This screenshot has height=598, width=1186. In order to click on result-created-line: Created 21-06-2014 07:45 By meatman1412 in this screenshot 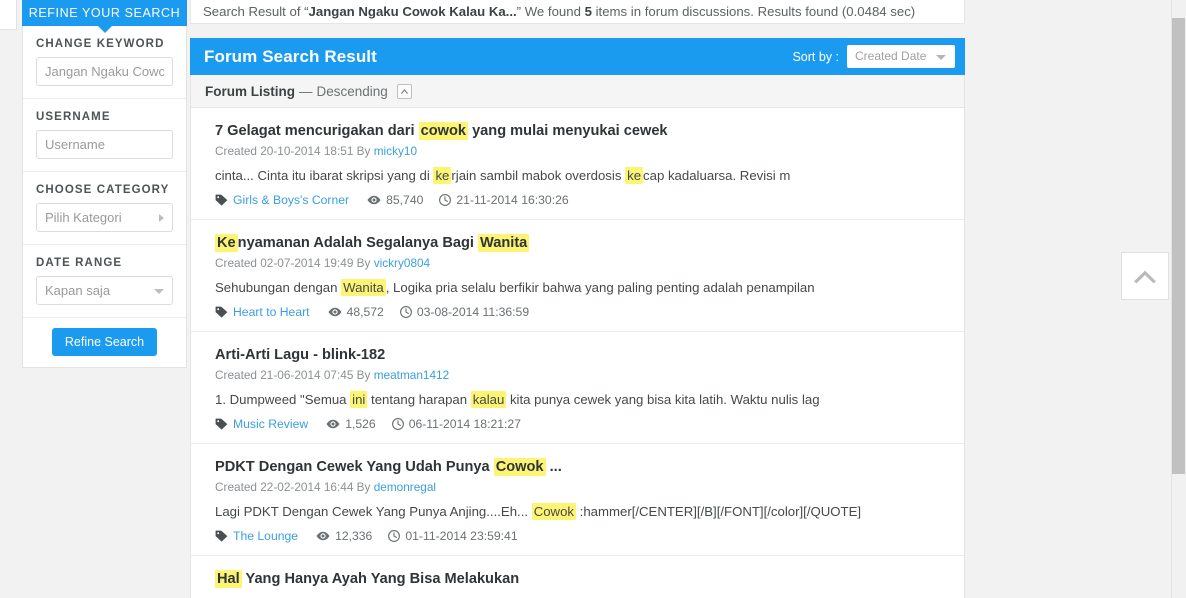, I will do `click(582, 375)`.